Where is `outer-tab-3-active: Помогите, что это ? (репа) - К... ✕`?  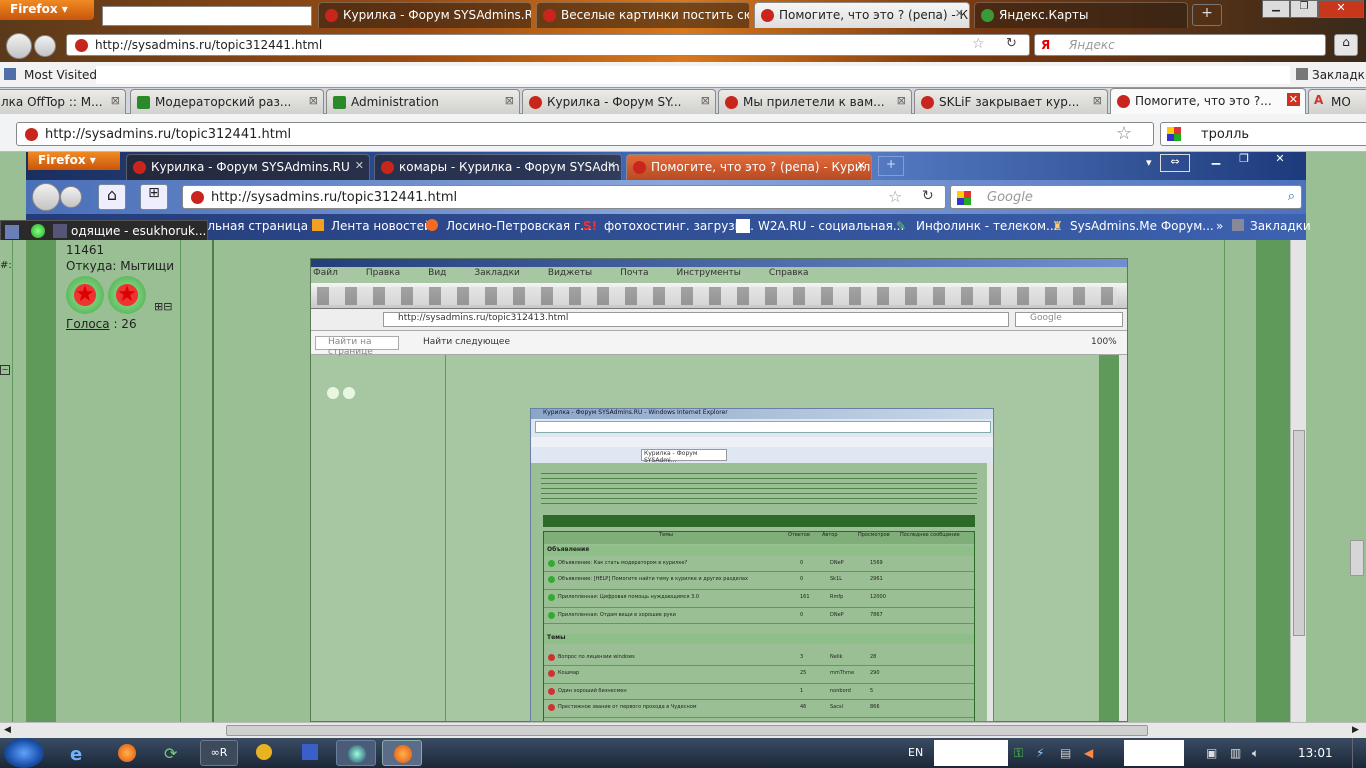 outer-tab-3-active: Помогите, что это ? (репа) - К... ✕ is located at coordinates (862, 15).